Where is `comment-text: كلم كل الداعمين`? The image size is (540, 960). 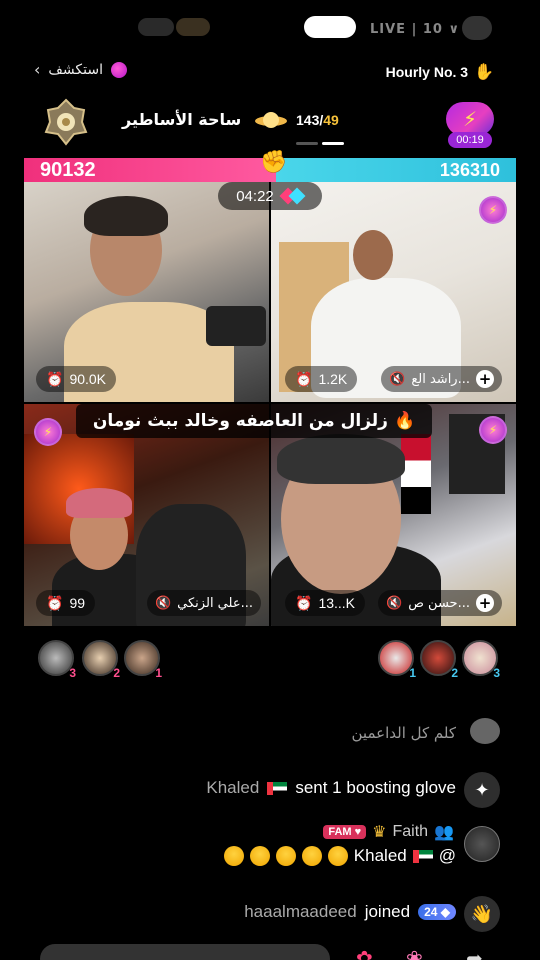 comment-text: كلم كل الداعمين is located at coordinates (403, 733).